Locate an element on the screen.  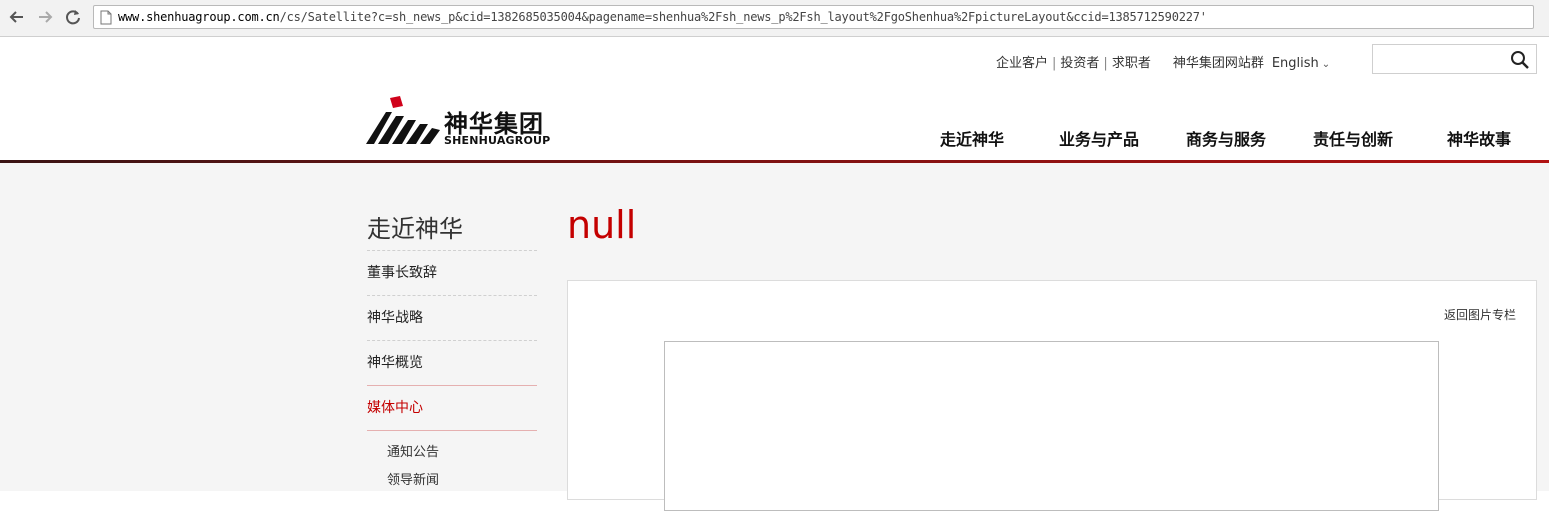
sidebar-title: 走近神华 is located at coordinates (452, 231).